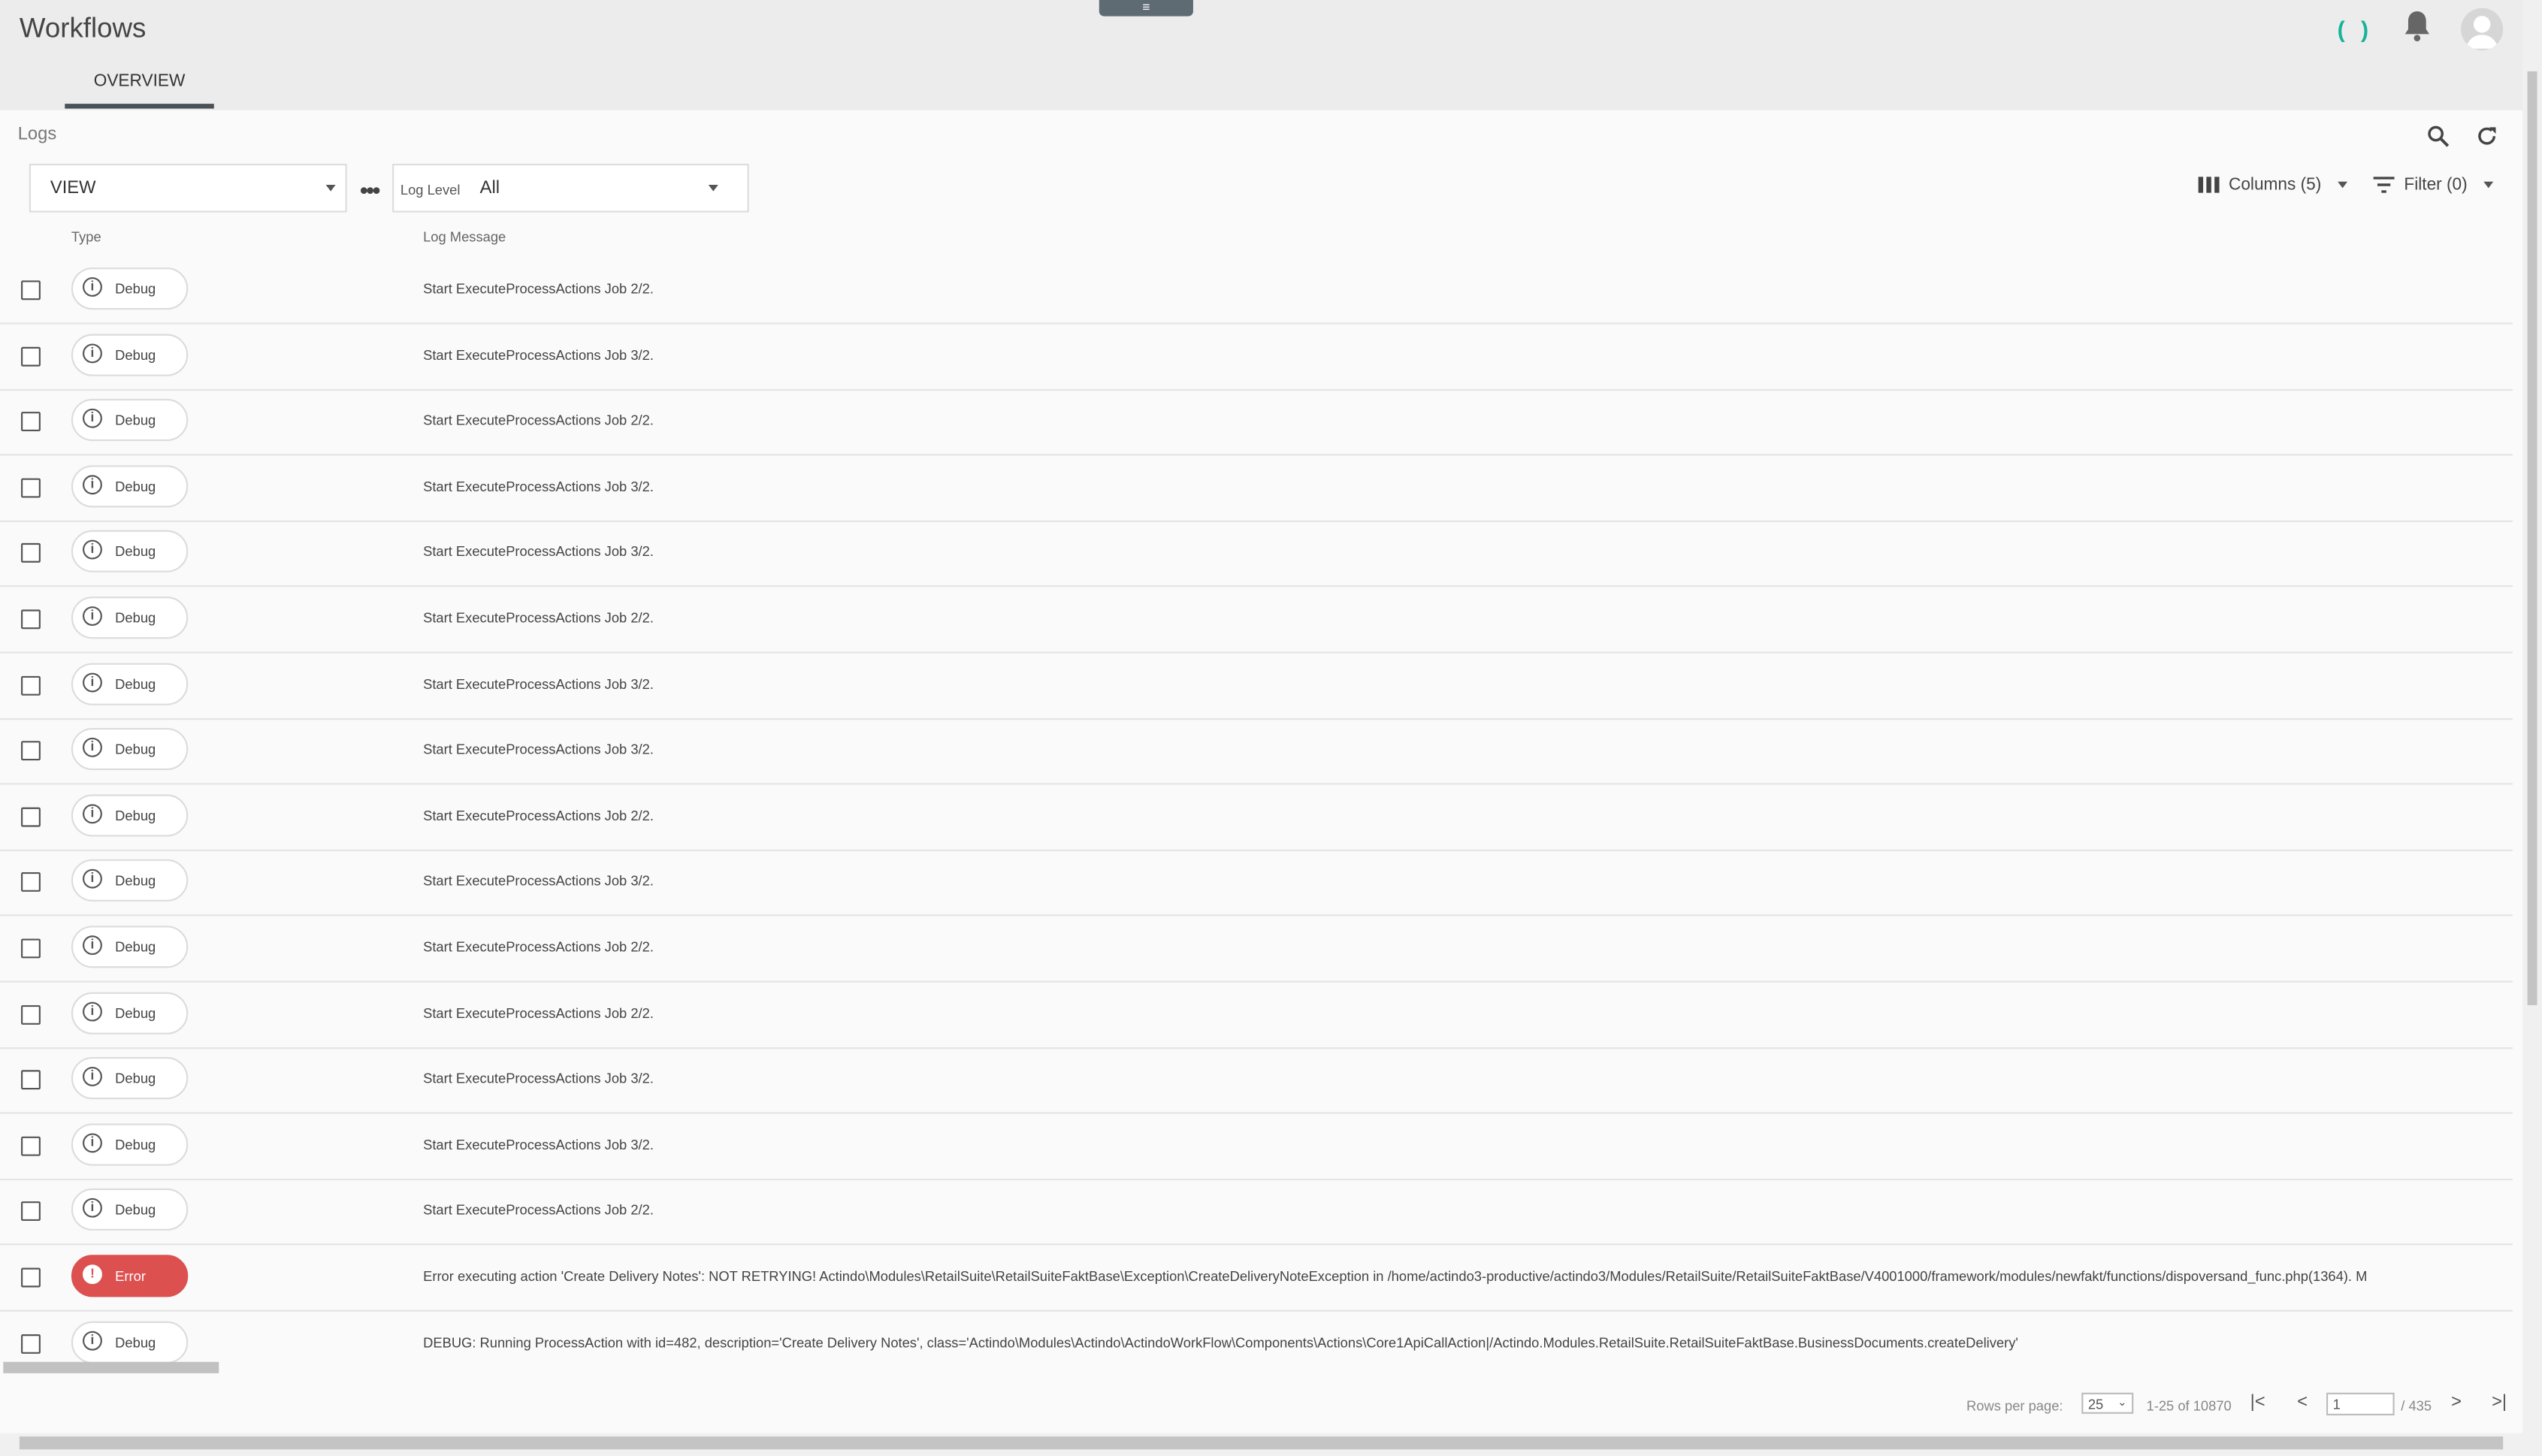 This screenshot has height=1456, width=2542. What do you see at coordinates (2499, 1402) in the screenshot?
I see `last-page-icon: >|` at bounding box center [2499, 1402].